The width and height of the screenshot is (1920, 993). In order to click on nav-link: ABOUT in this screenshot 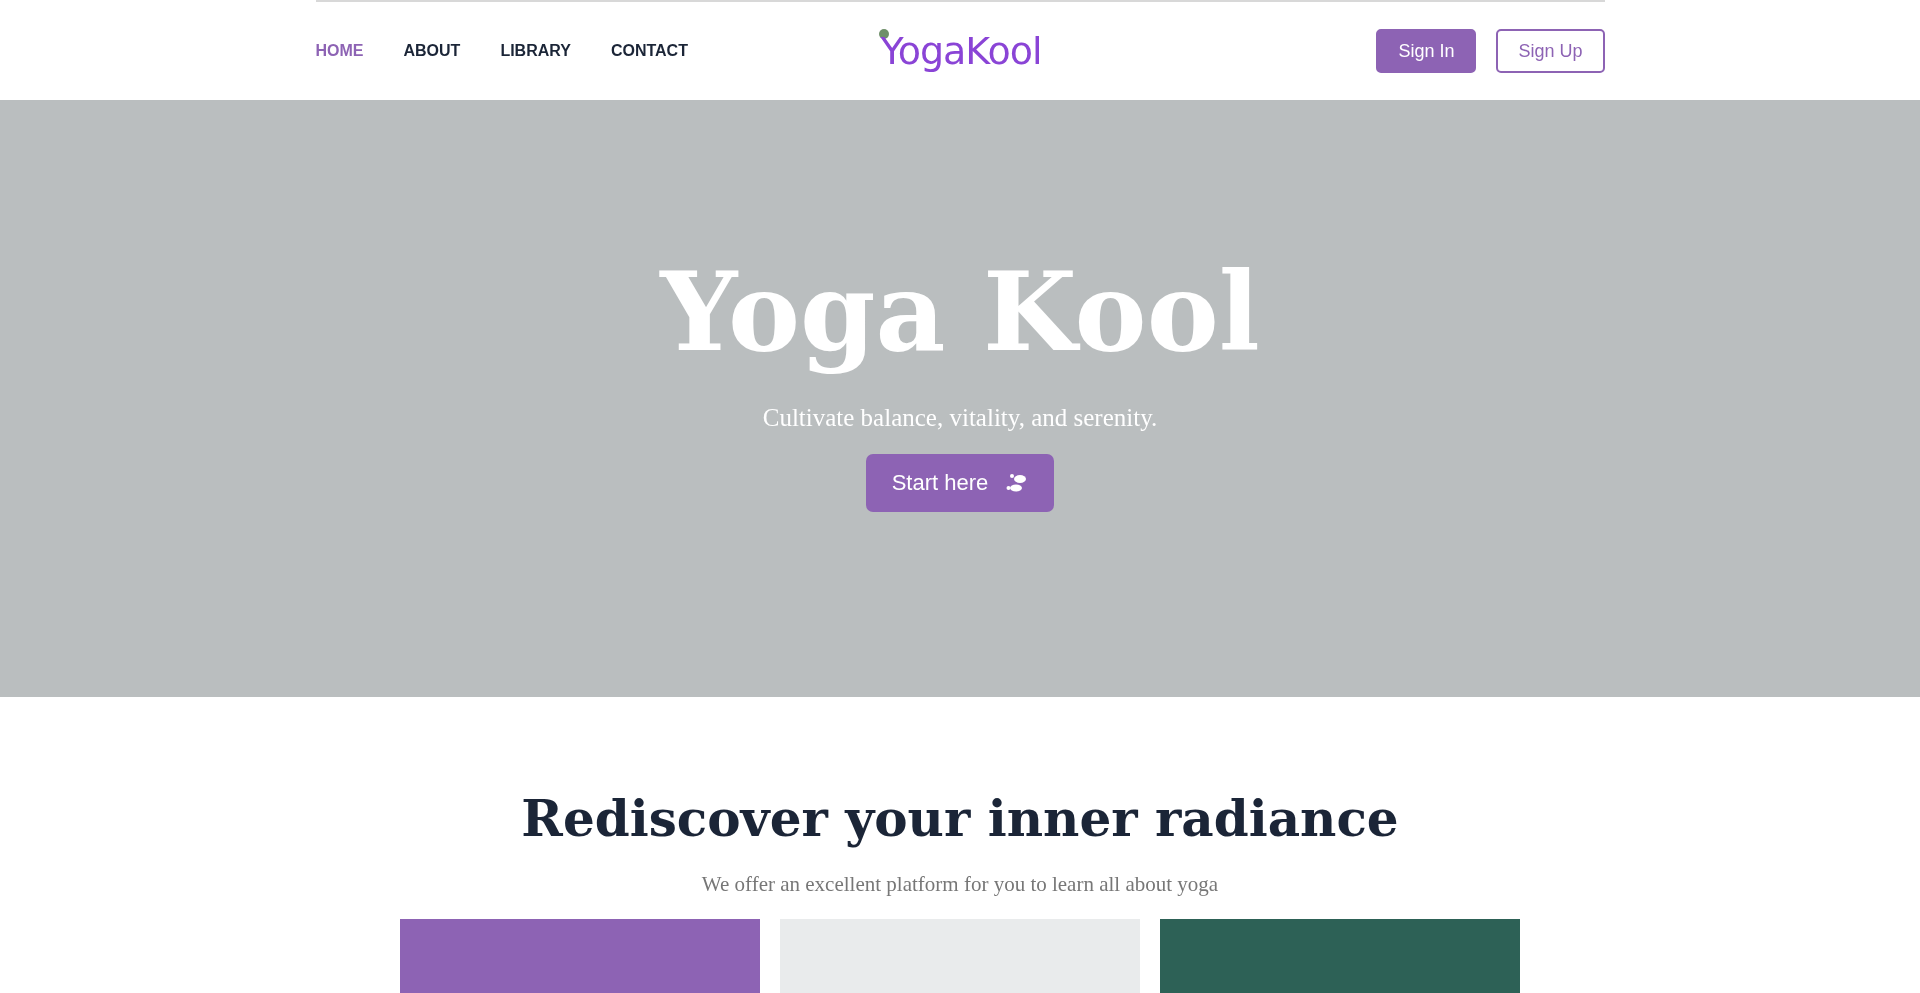, I will do `click(432, 51)`.